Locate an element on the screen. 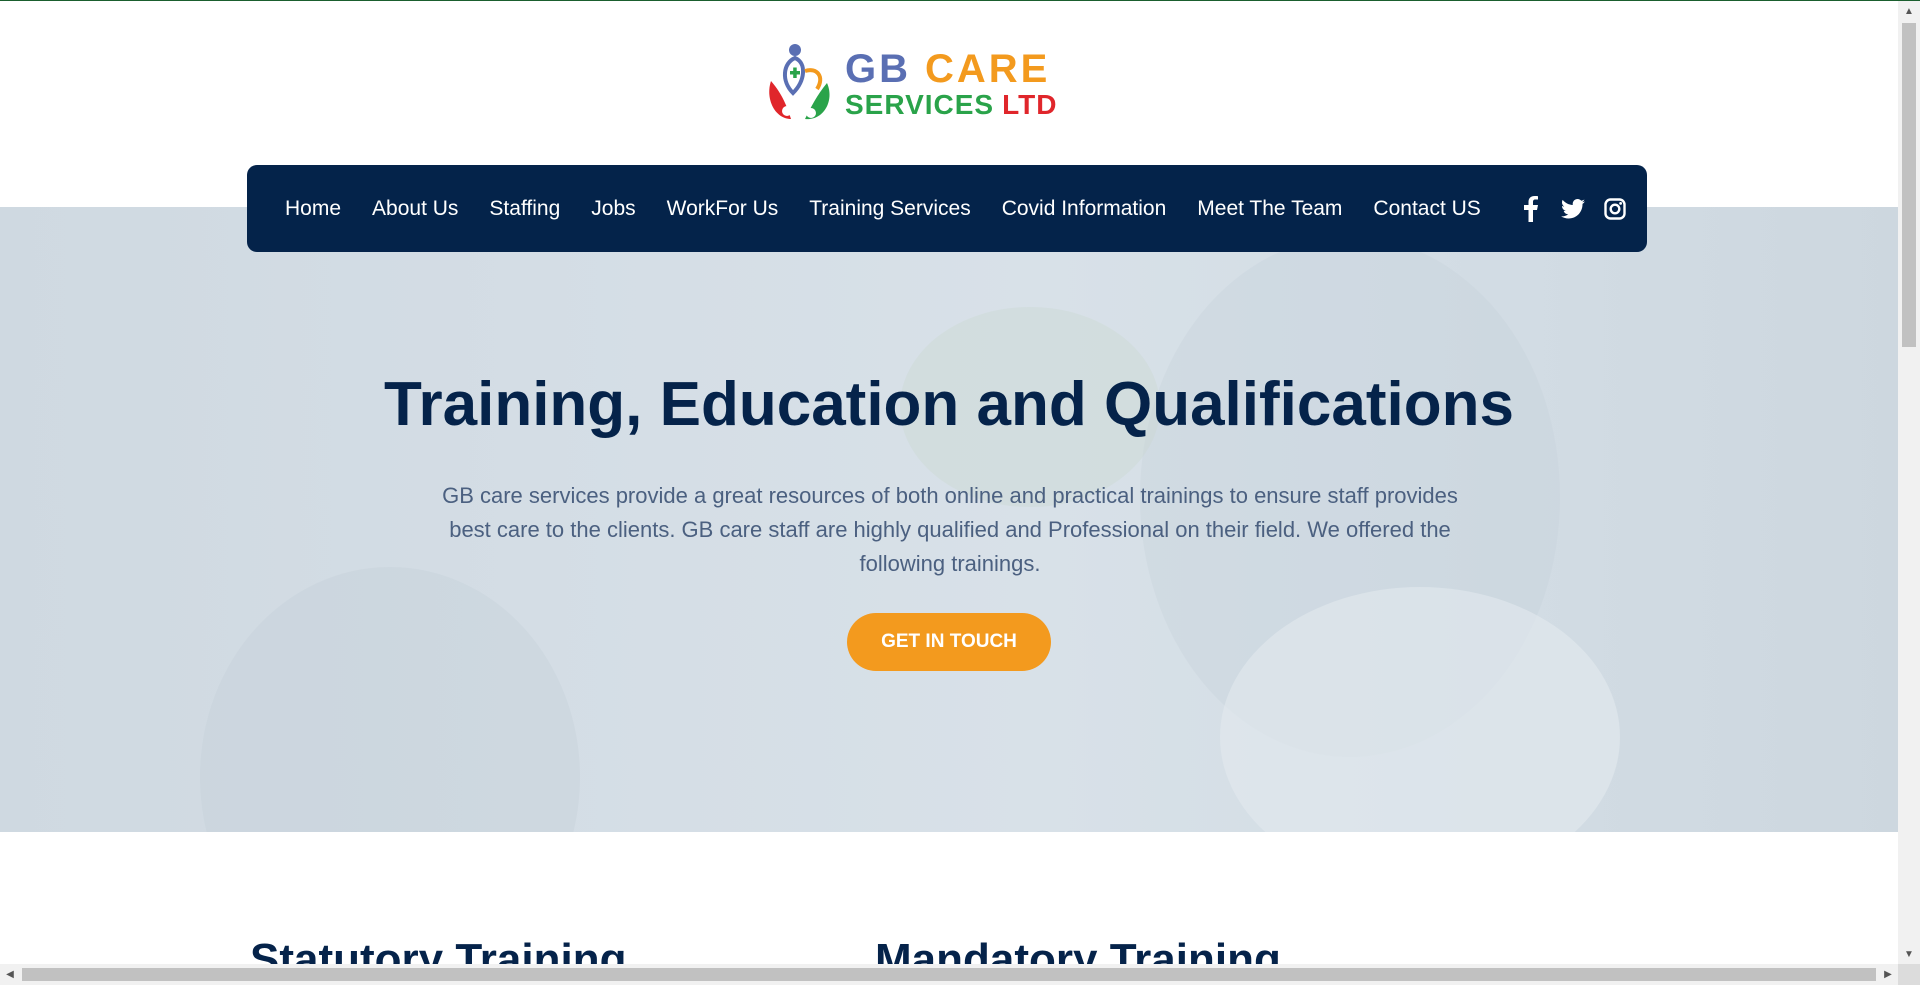 This screenshot has height=985, width=1920. hero-title: Training, Education and Qualifications is located at coordinates (949, 404).